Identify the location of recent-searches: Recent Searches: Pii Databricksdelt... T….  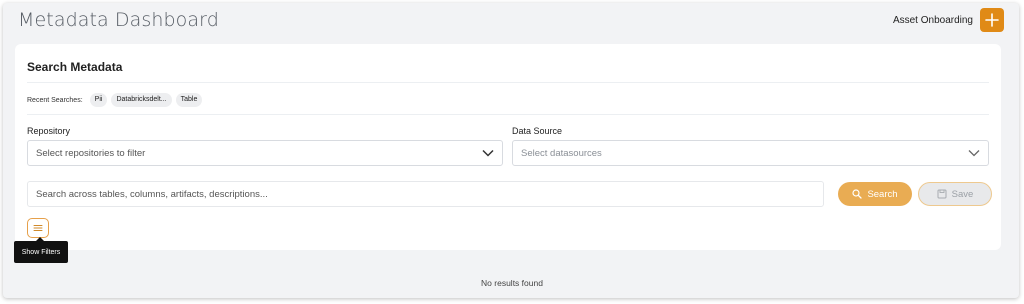
(115, 100).